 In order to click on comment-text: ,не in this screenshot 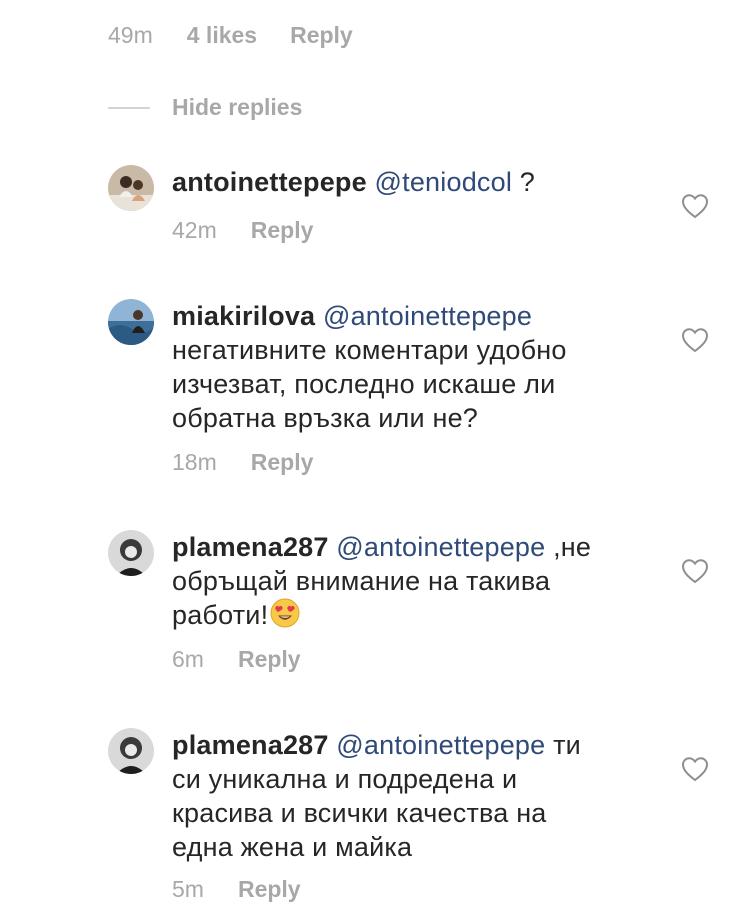, I will do `click(572, 547)`.